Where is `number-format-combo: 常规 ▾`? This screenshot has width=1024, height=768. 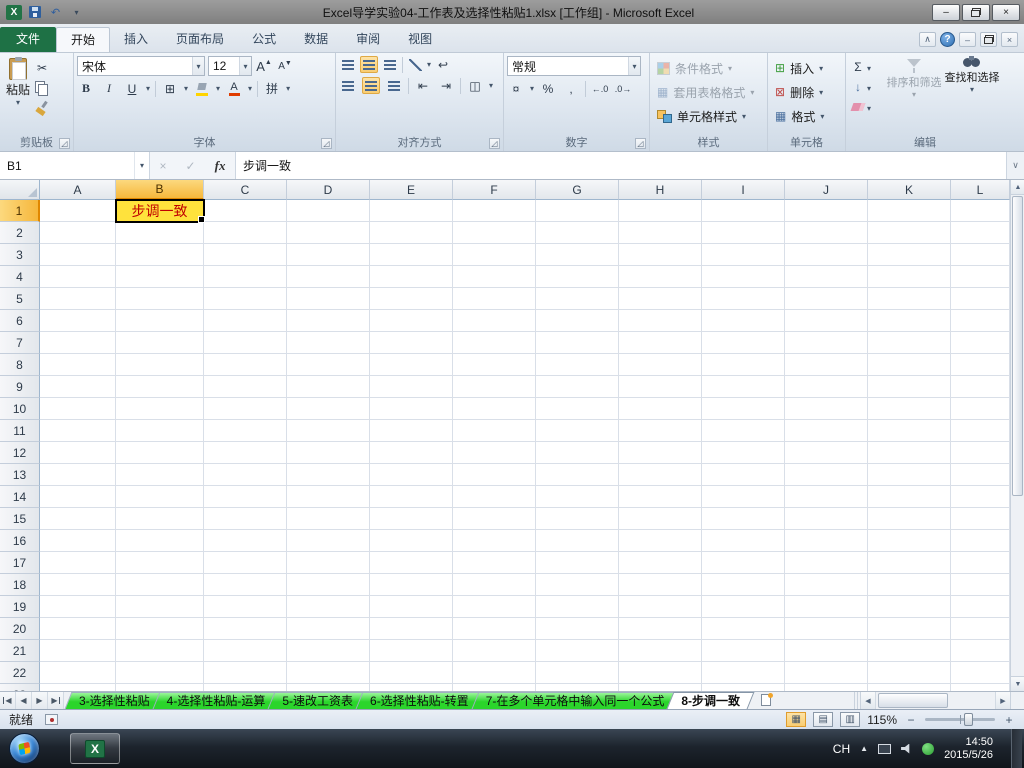 number-format-combo: 常规 ▾ is located at coordinates (574, 66).